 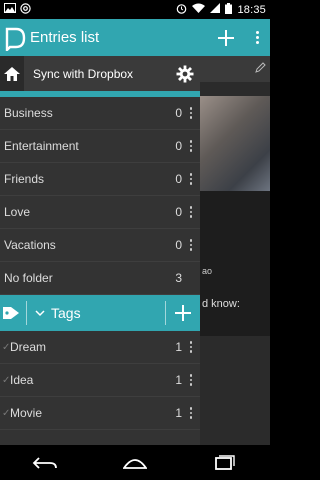 I want to click on folder-count: 3, so click(x=178, y=278).